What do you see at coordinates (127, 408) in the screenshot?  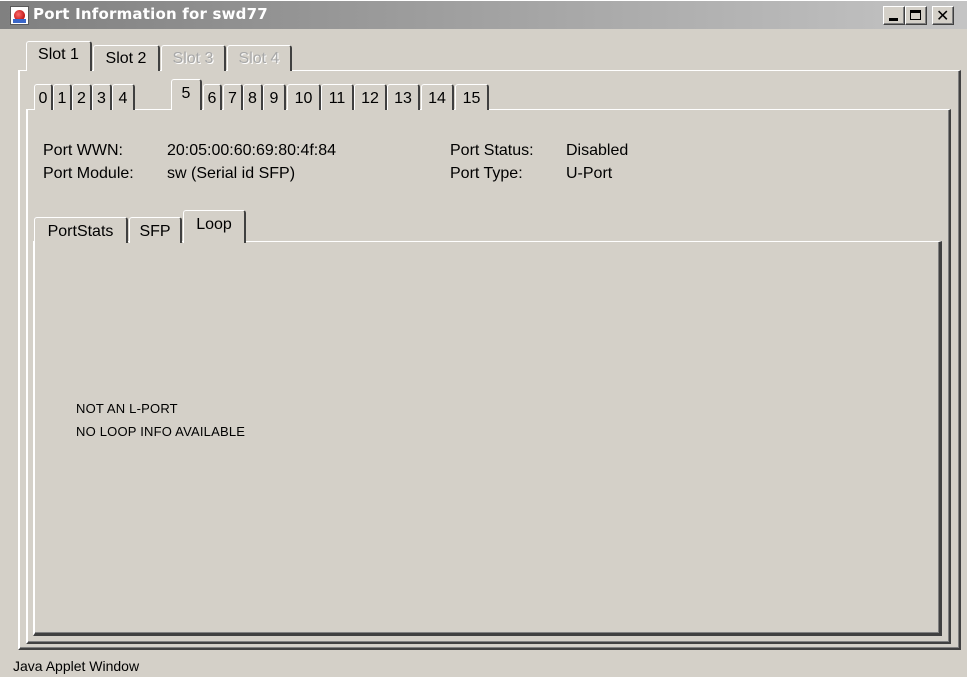 I see `loop-message-not-lport: NOT AN L-PORT` at bounding box center [127, 408].